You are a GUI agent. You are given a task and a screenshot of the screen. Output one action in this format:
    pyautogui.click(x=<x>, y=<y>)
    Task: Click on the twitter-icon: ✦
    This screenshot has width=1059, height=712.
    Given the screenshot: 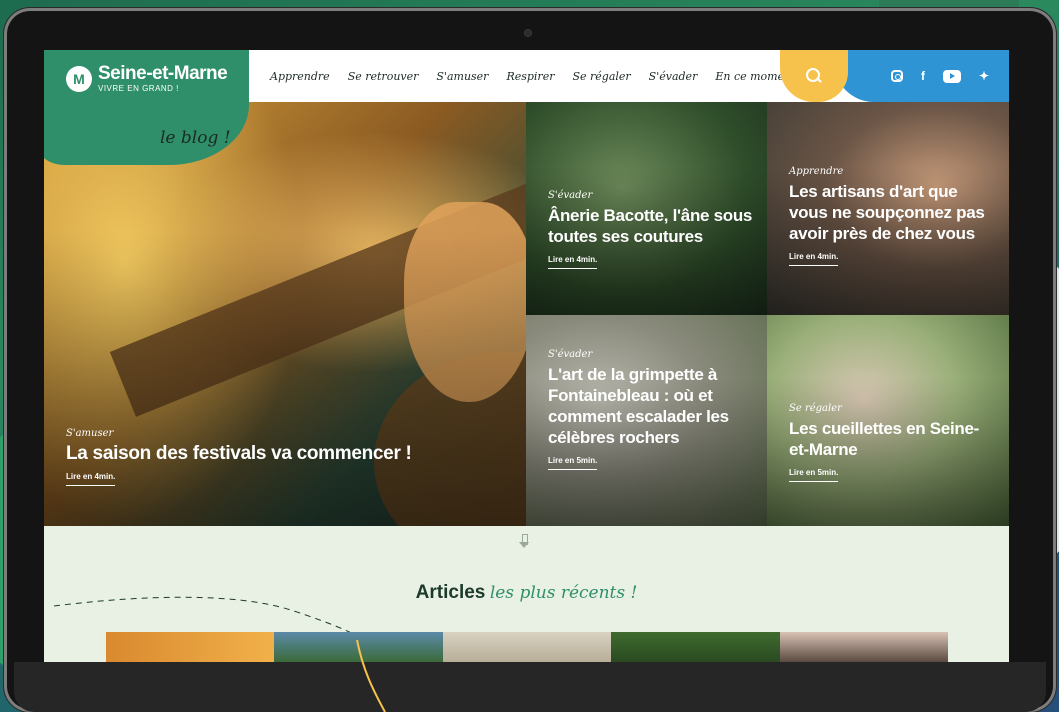 What is the action you would take?
    pyautogui.click(x=984, y=76)
    